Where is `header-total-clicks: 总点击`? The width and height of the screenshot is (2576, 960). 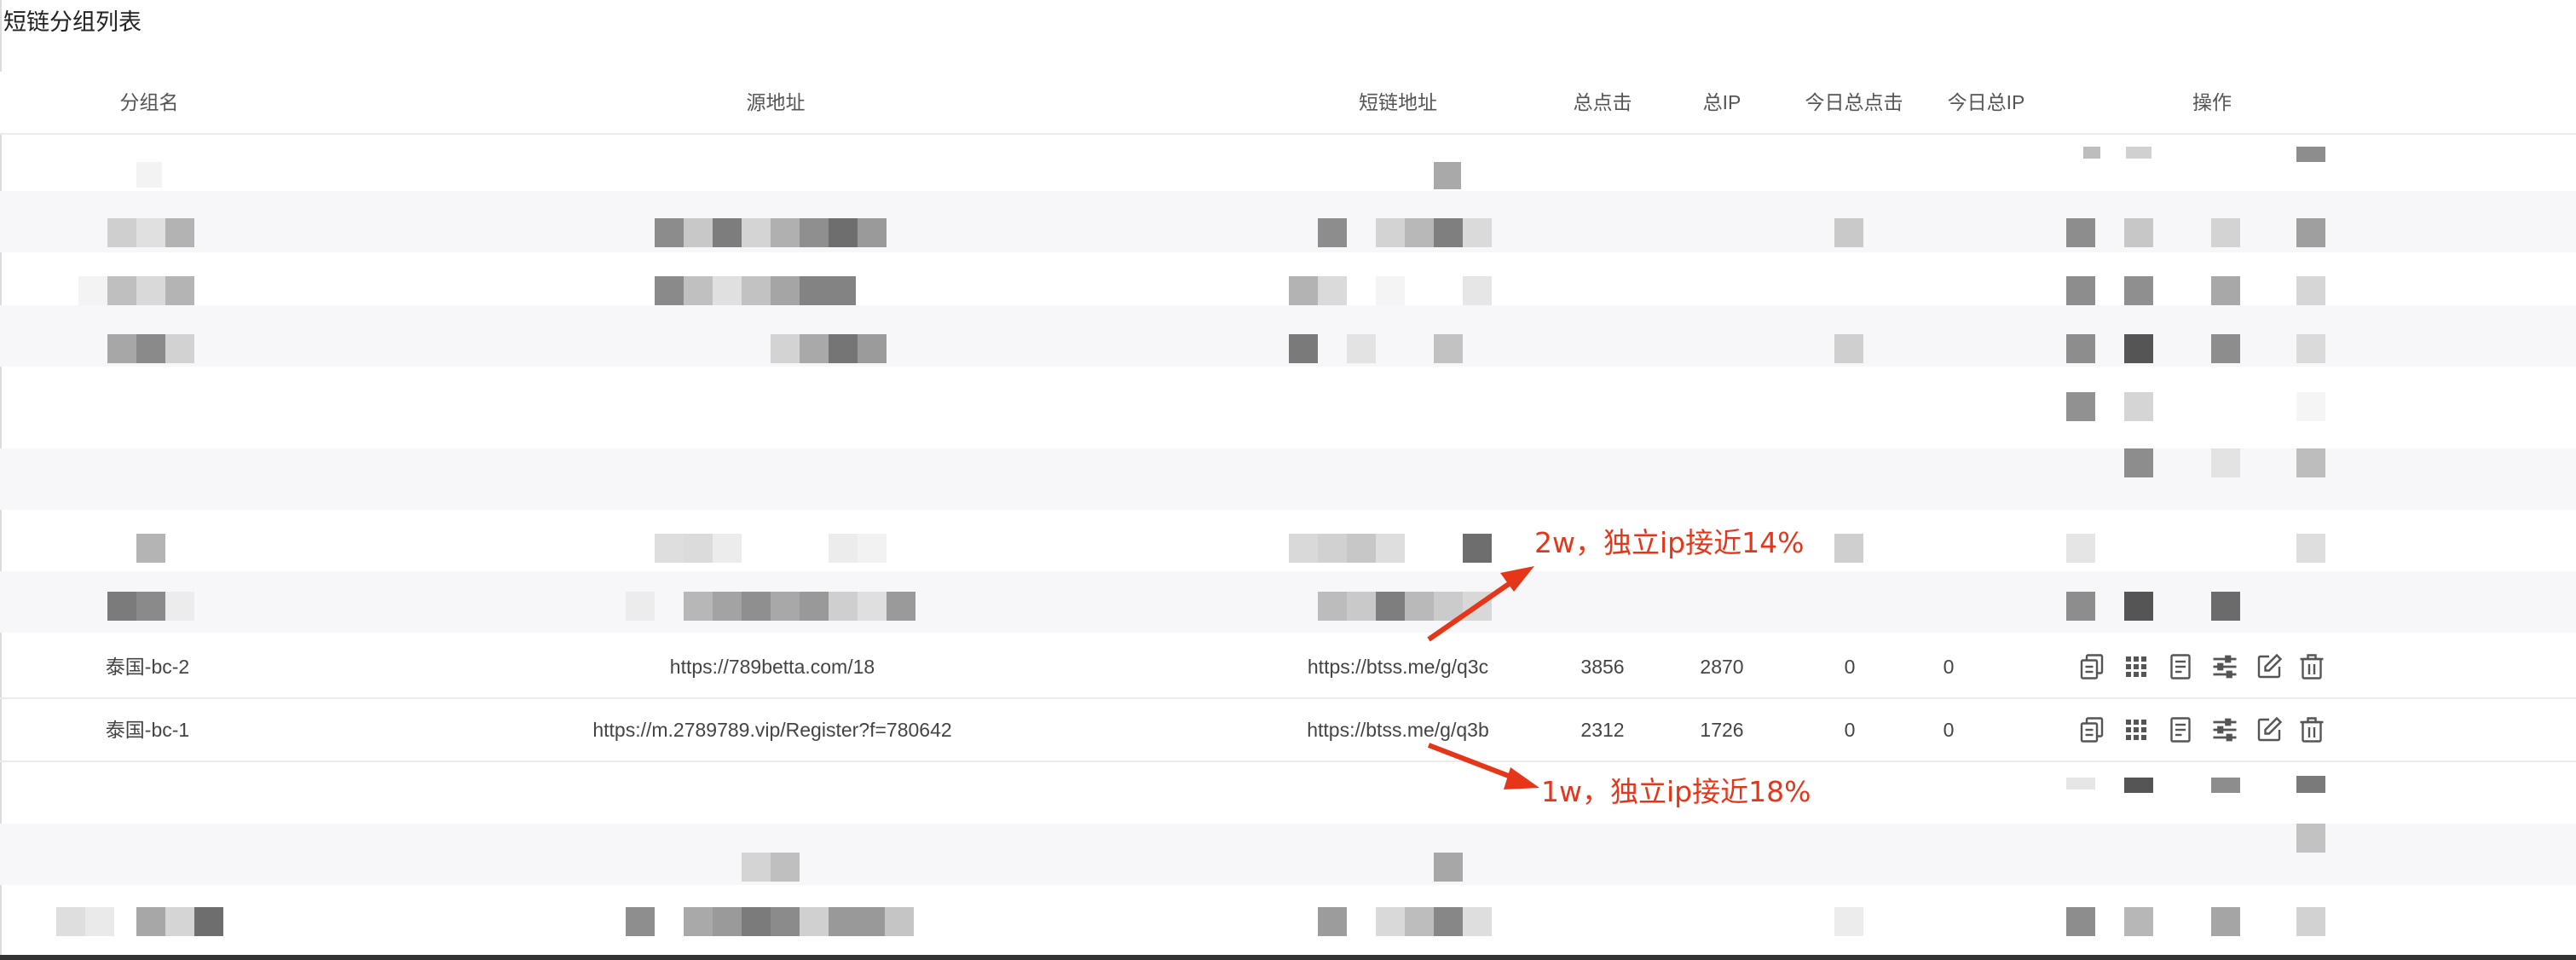 header-total-clicks: 总点击 is located at coordinates (1602, 102).